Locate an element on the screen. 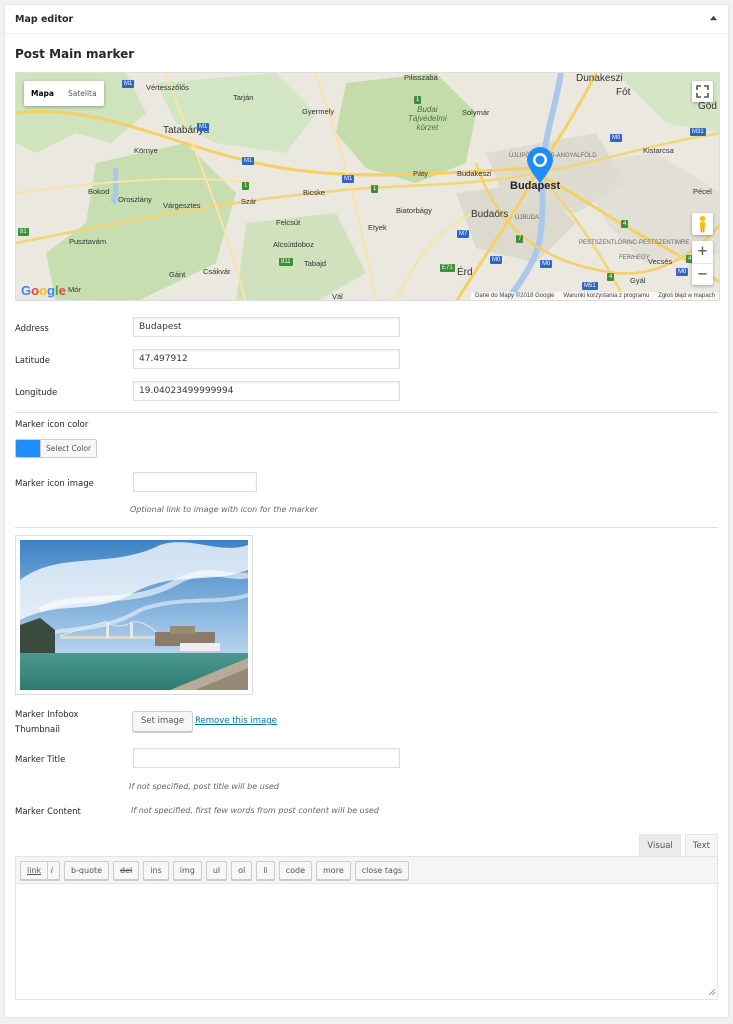 The height and width of the screenshot is (1024, 733). zoom-out-button: − is located at coordinates (702, 274).